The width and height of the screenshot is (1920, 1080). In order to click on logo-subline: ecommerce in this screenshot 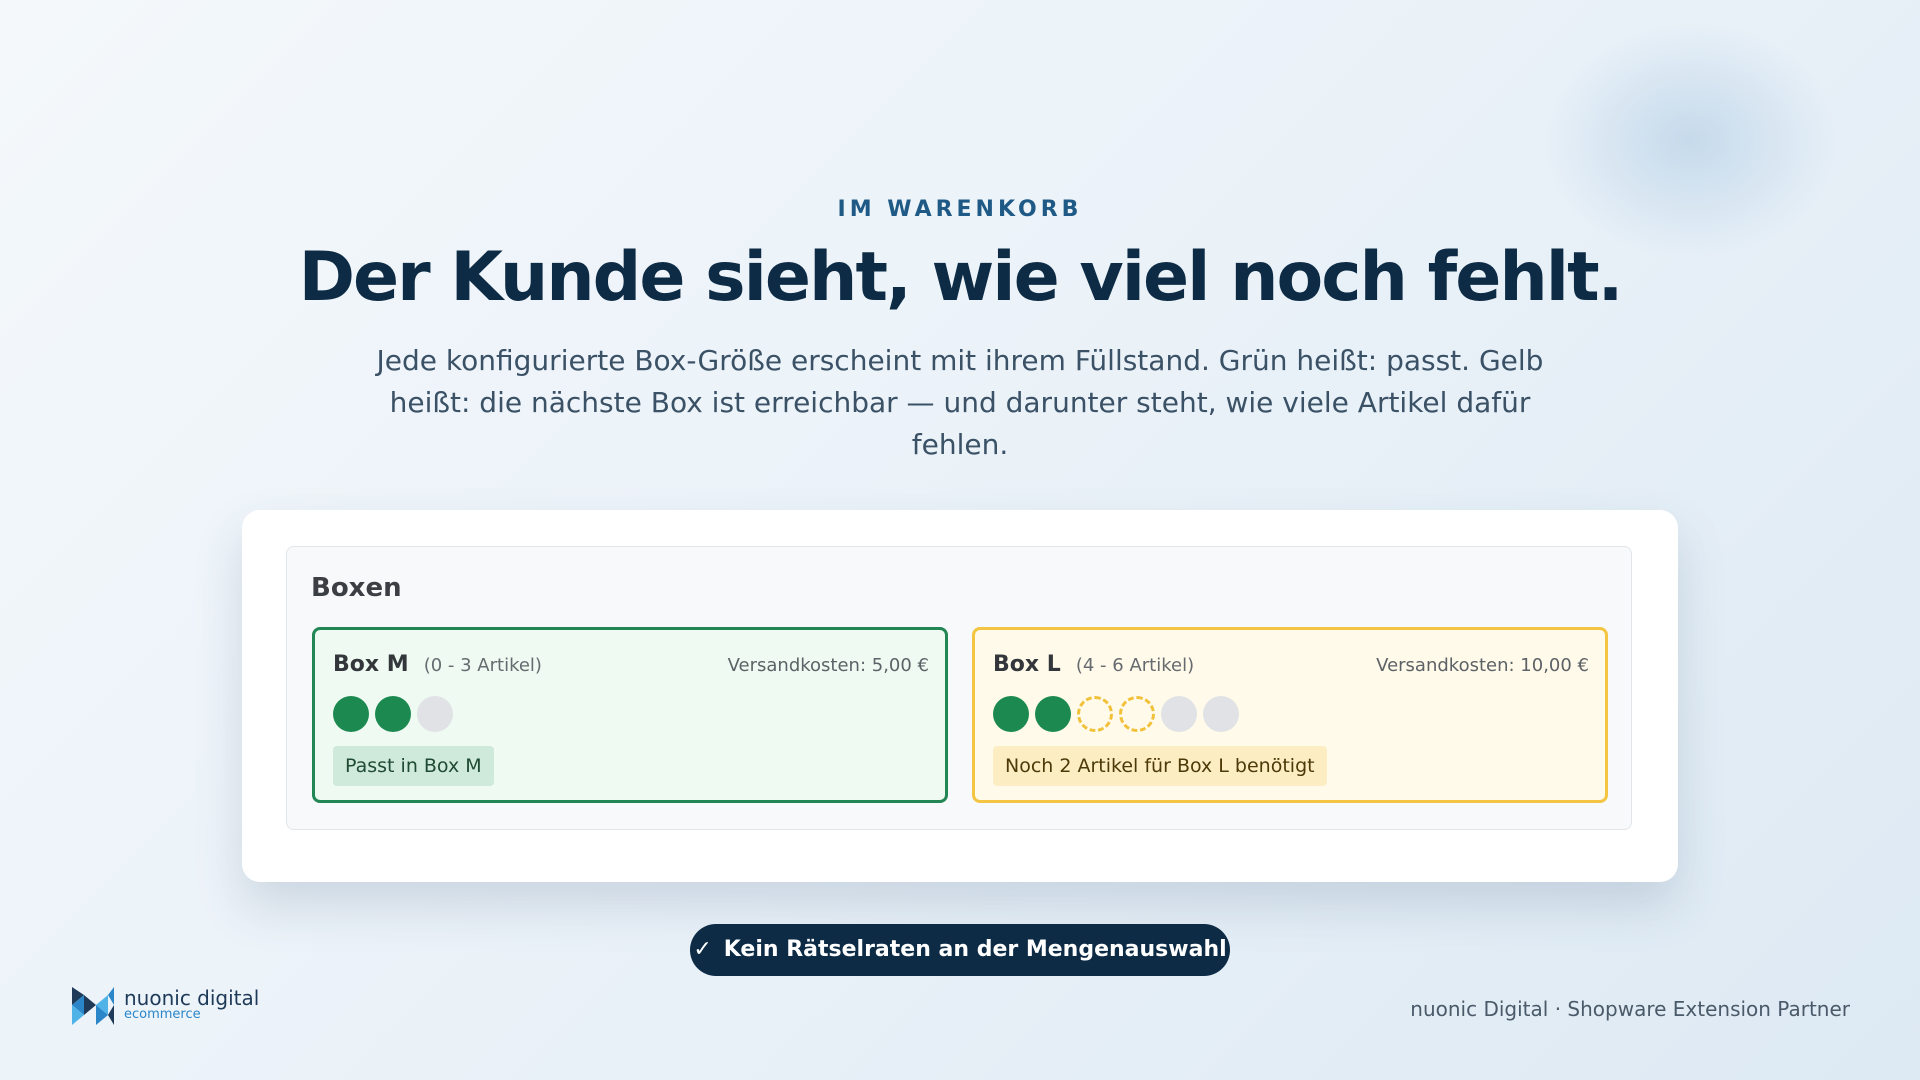, I will do `click(162, 1014)`.